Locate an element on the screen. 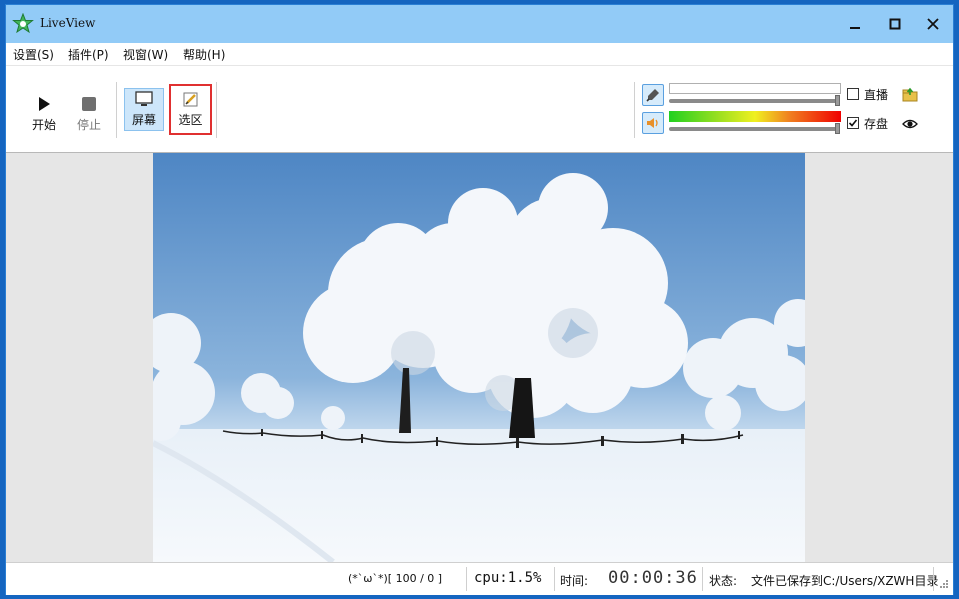 Image resolution: width=959 pixels, height=599 pixels. microphone-icon is located at coordinates (652, 95).